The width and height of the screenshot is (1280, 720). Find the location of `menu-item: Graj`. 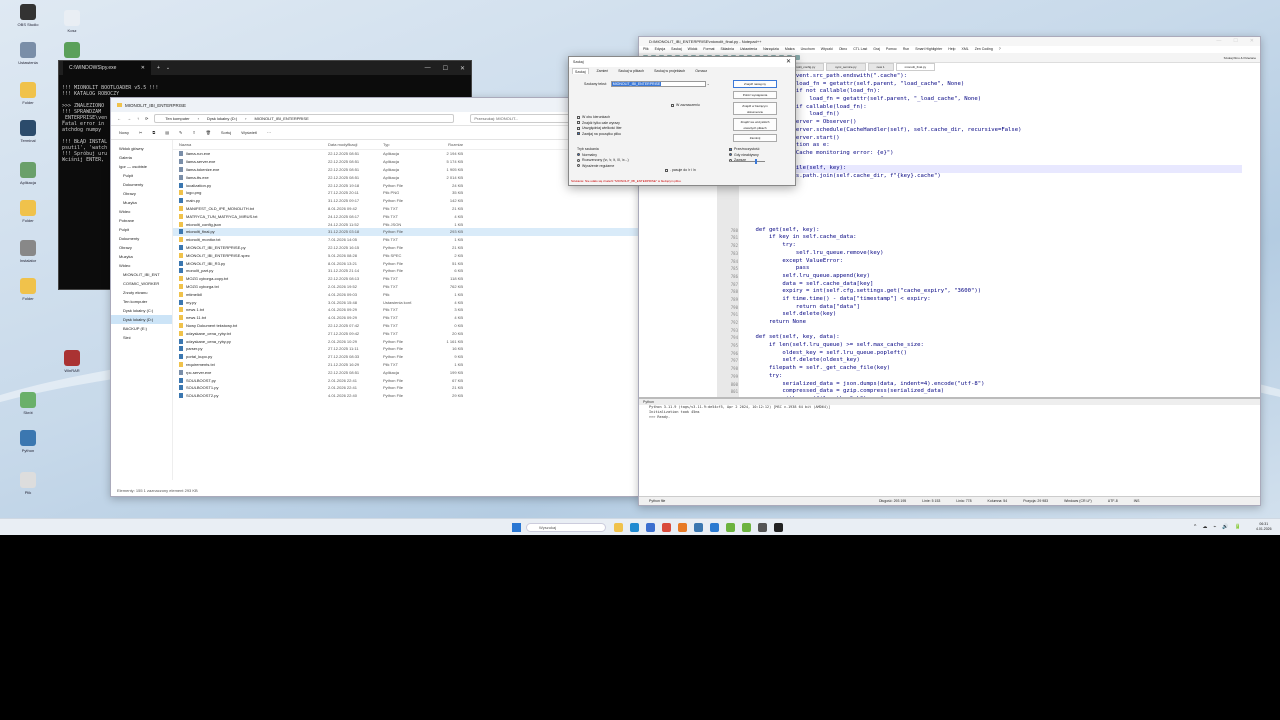

menu-item: Graj is located at coordinates (876, 49).